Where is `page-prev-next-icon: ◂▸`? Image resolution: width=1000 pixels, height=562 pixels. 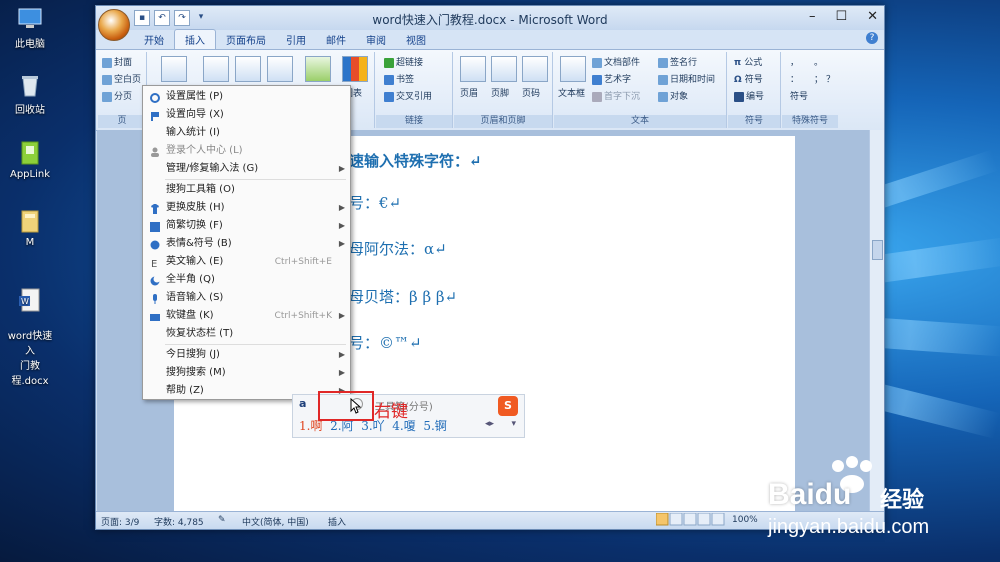 page-prev-next-icon: ◂▸ is located at coordinates (489, 424).